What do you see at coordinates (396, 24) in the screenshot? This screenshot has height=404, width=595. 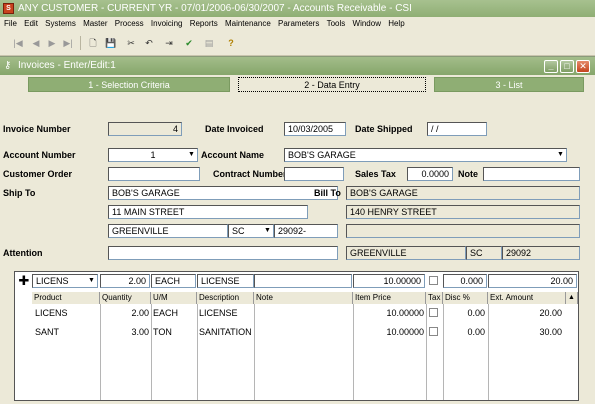 I see `menu-help: Help` at bounding box center [396, 24].